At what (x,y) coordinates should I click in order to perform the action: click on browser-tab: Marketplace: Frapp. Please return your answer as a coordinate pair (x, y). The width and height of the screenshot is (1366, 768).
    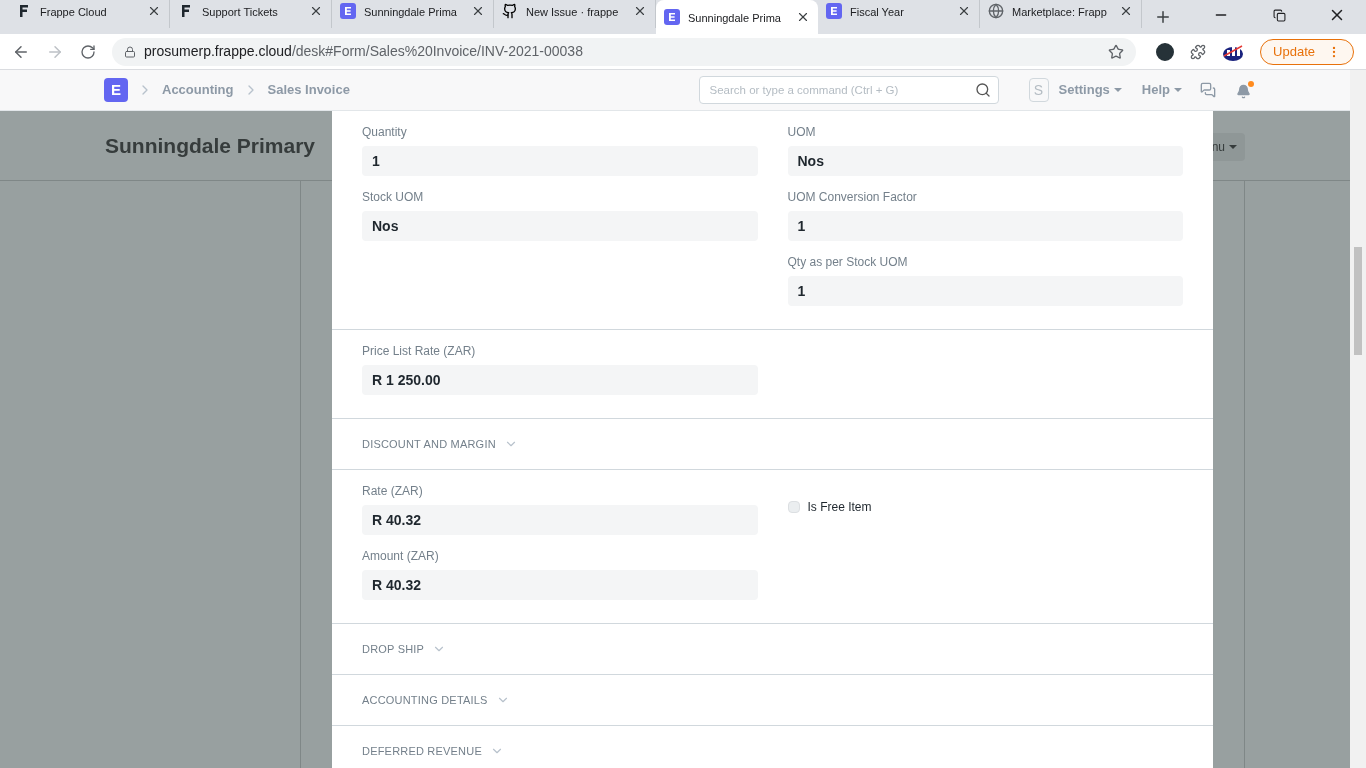
    Looking at the image, I should click on (1061, 14).